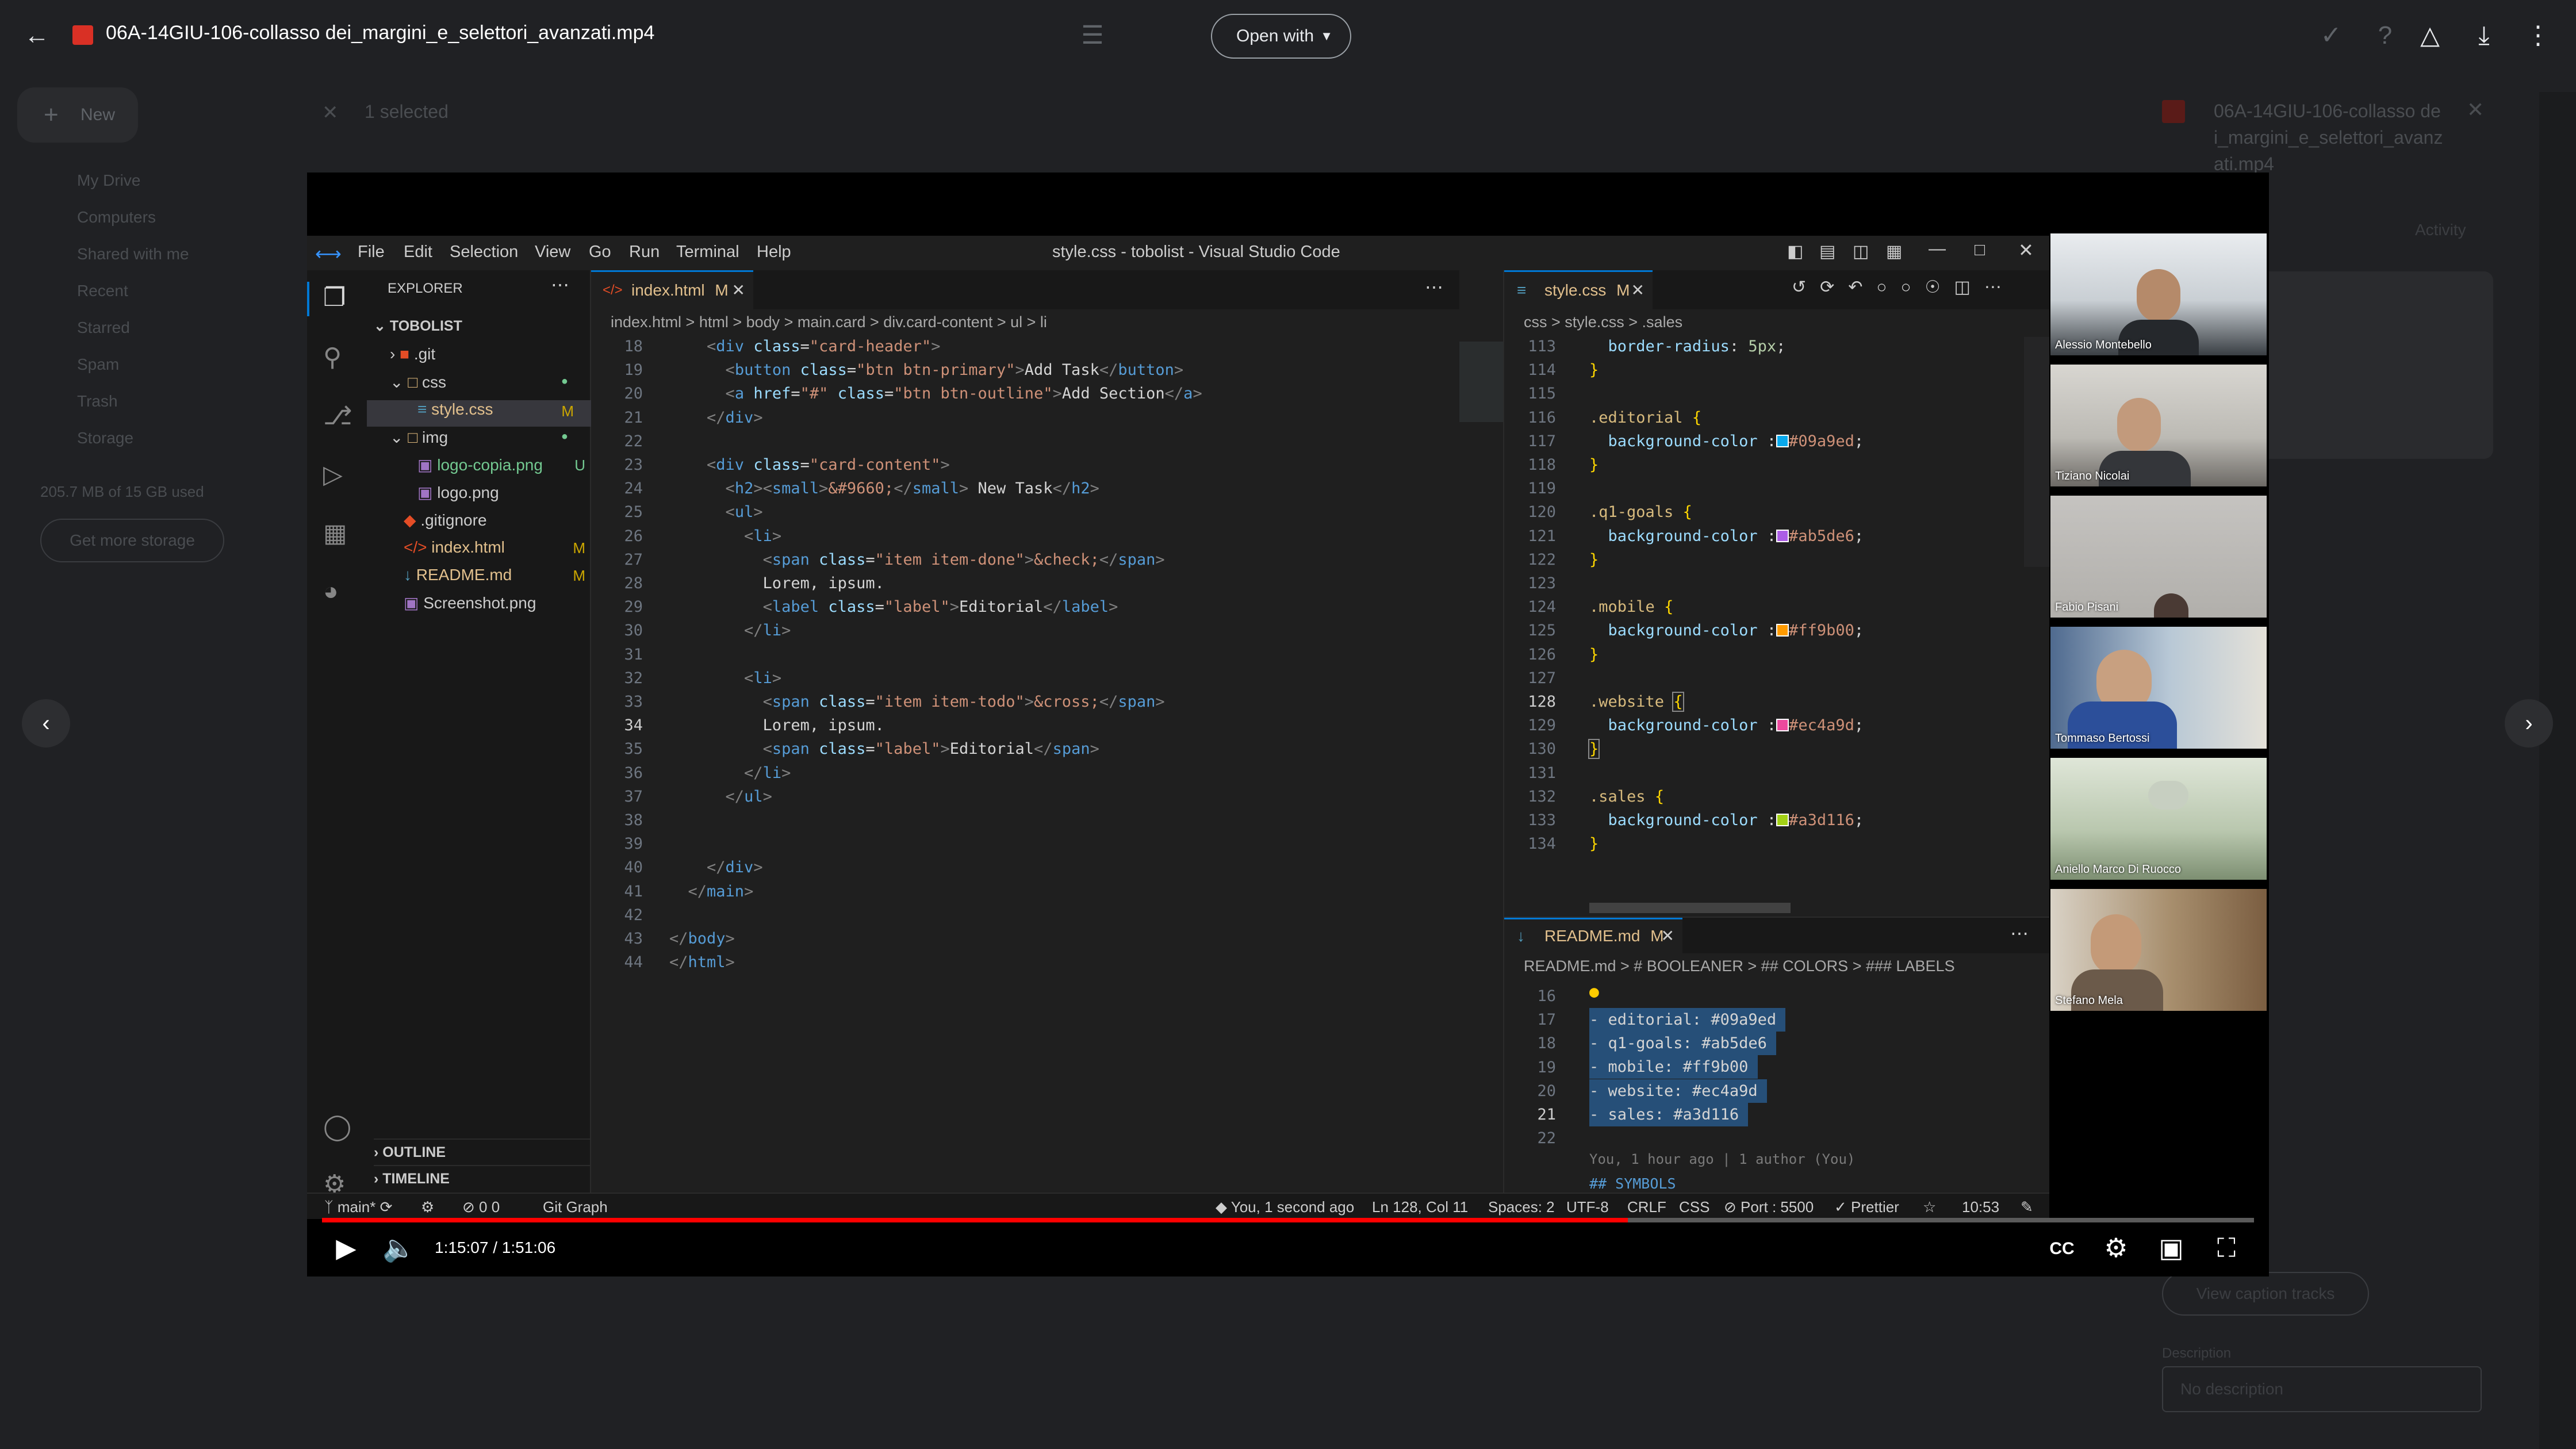 Image resolution: width=2576 pixels, height=1449 pixels. I want to click on participant-face, so click(2158, 295).